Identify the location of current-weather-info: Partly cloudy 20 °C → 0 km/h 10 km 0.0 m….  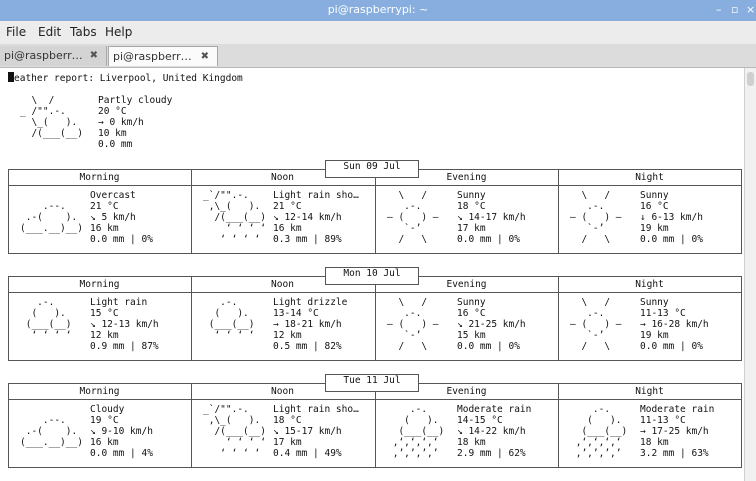
(135, 122).